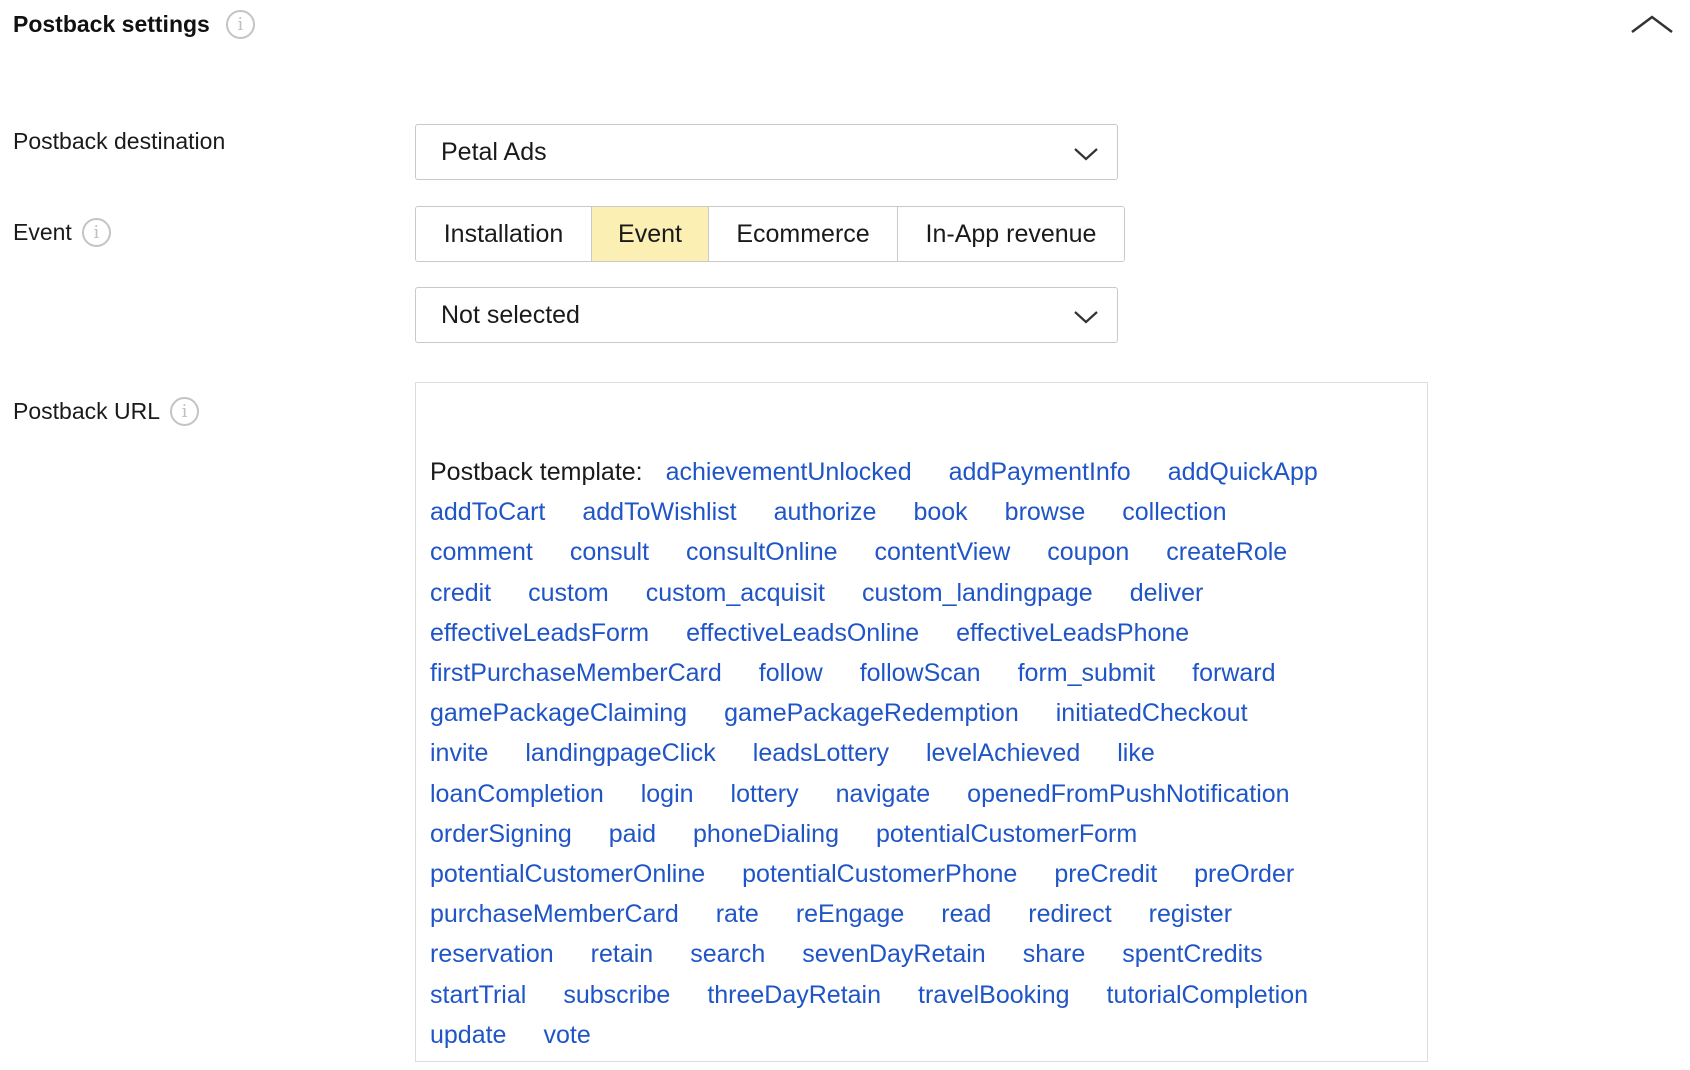 The width and height of the screenshot is (1690, 1070). What do you see at coordinates (1003, 753) in the screenshot?
I see `event-template-link: levelAchieved` at bounding box center [1003, 753].